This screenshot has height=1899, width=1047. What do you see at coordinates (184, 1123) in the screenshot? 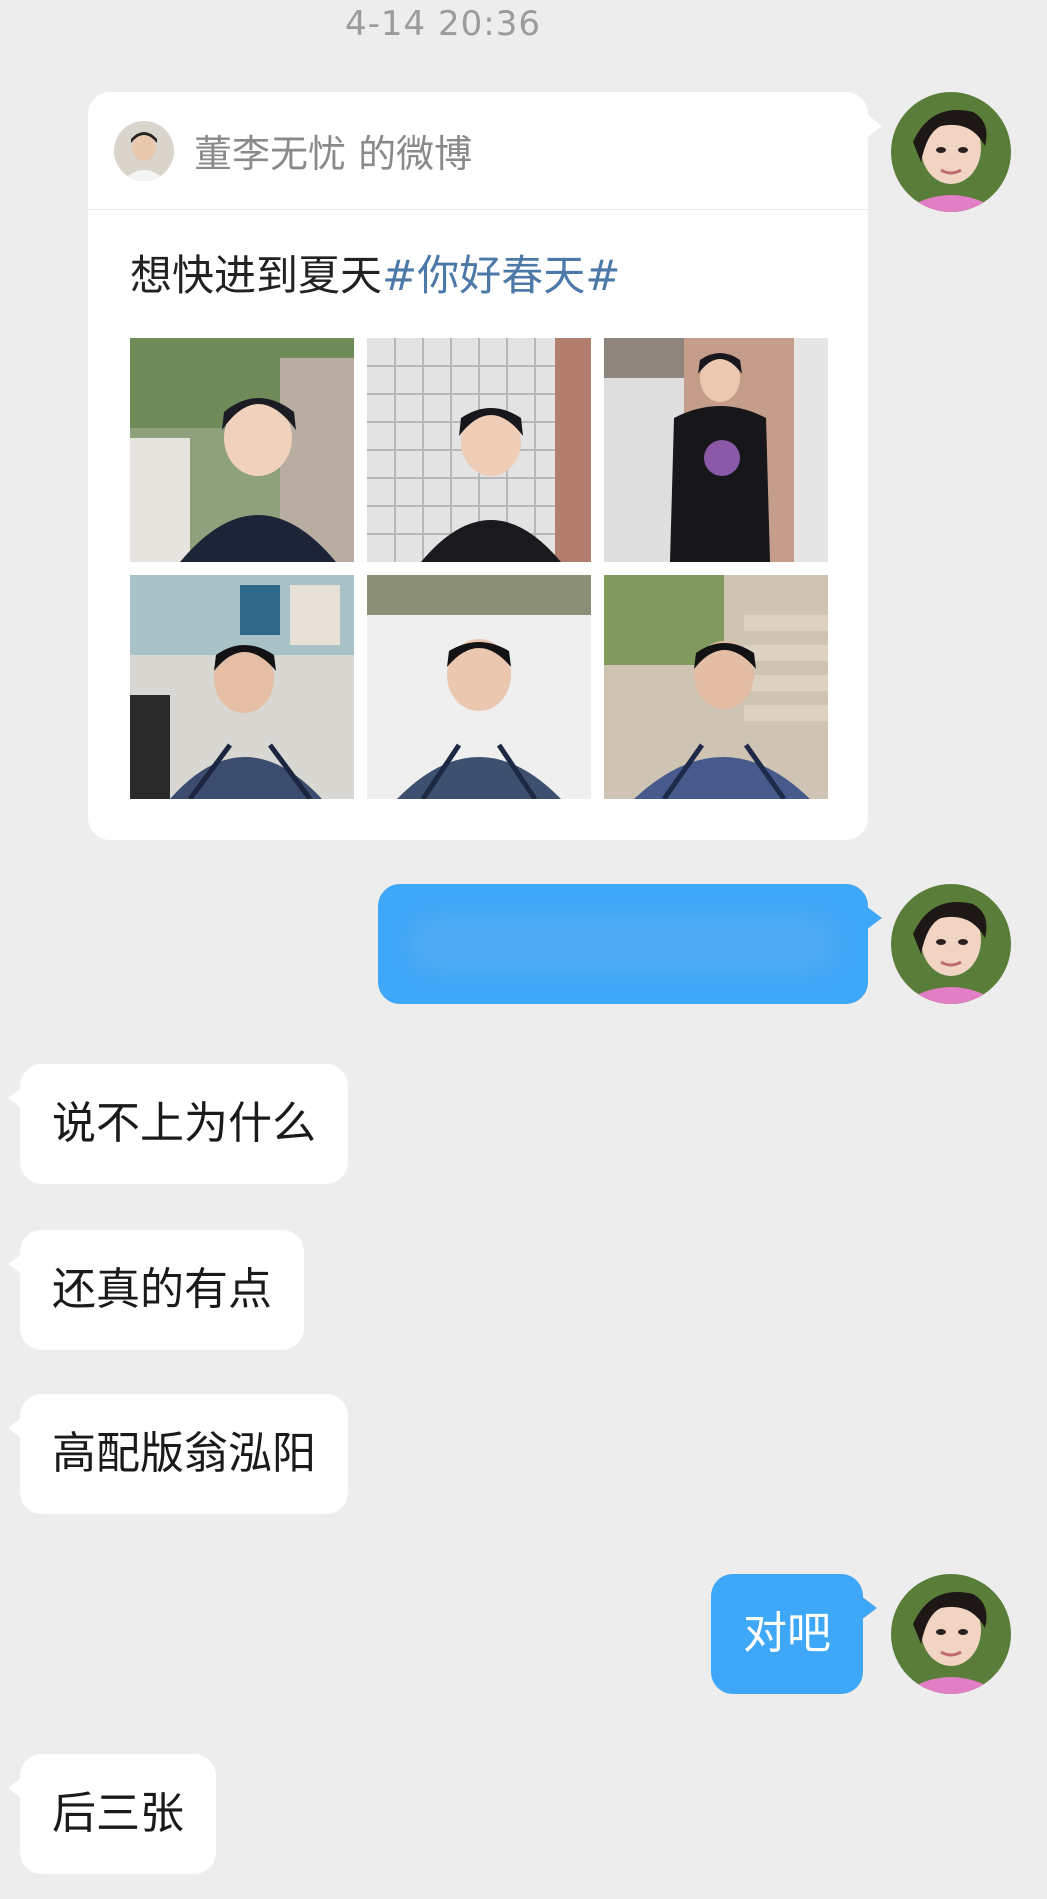
I see `message-text: 说不上为什么` at bounding box center [184, 1123].